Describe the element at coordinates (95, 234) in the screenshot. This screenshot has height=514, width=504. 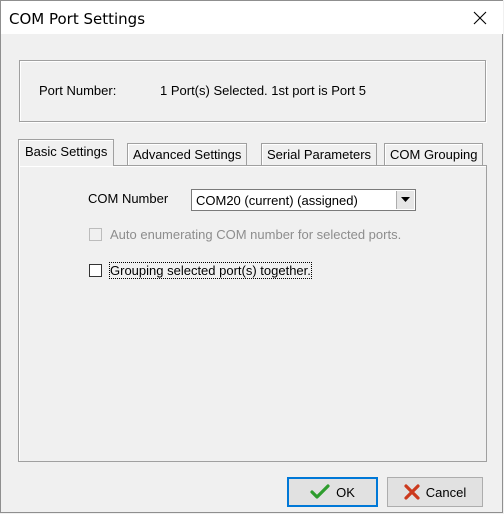
I see `auto-enumerating-checkbox` at that location.